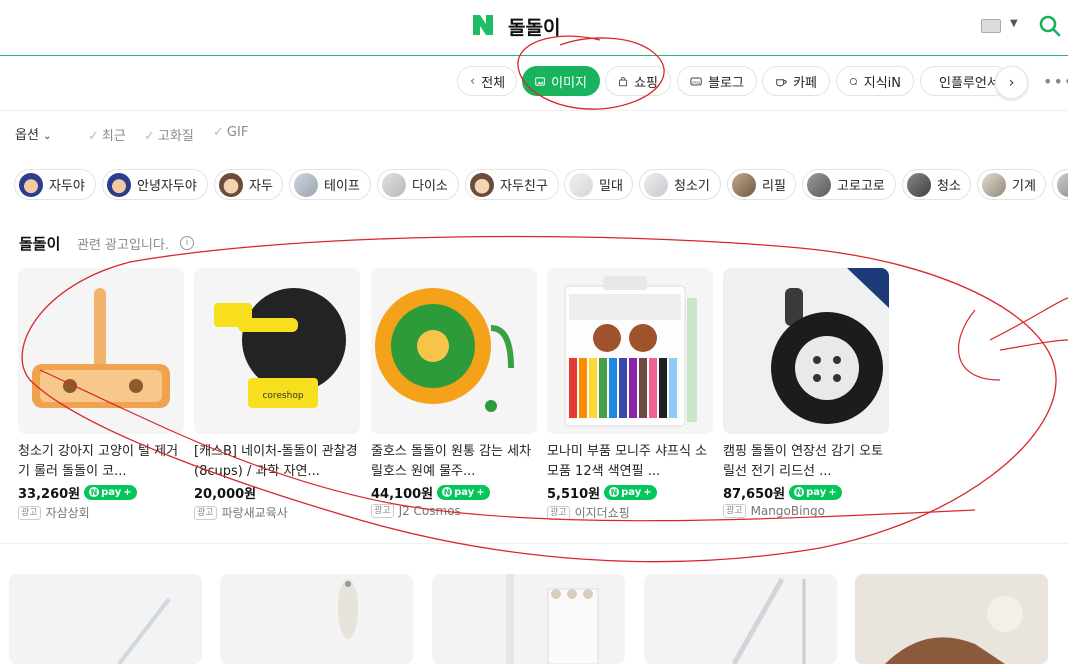 Image resolution: width=1068 pixels, height=664 pixels. Describe the element at coordinates (754, 494) in the screenshot. I see `price-value: 87,650원` at that location.